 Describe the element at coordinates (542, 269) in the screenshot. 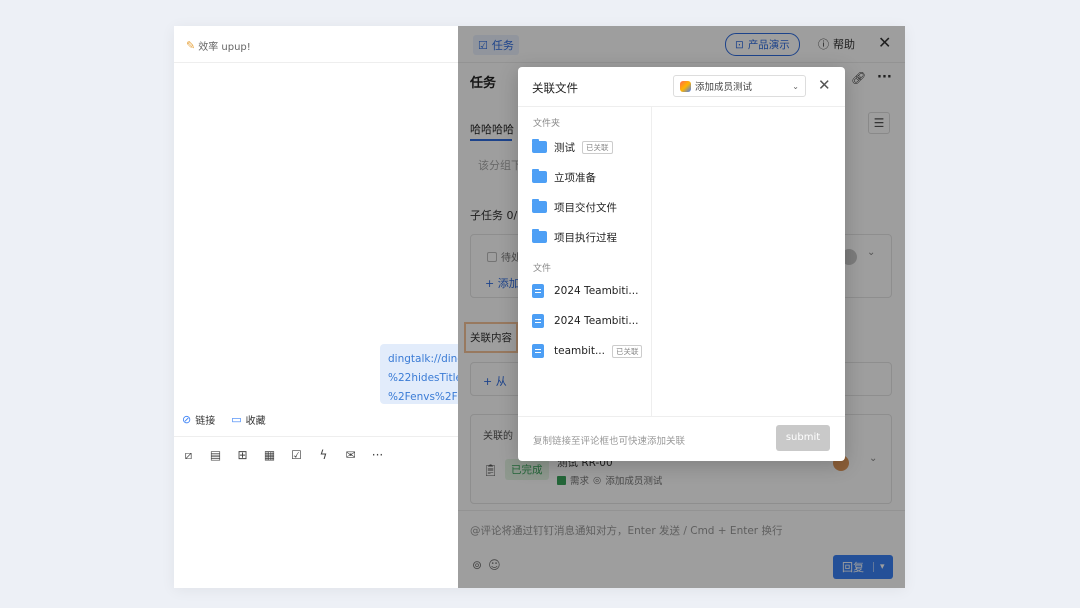

I see `files-section-label: 文件` at that location.